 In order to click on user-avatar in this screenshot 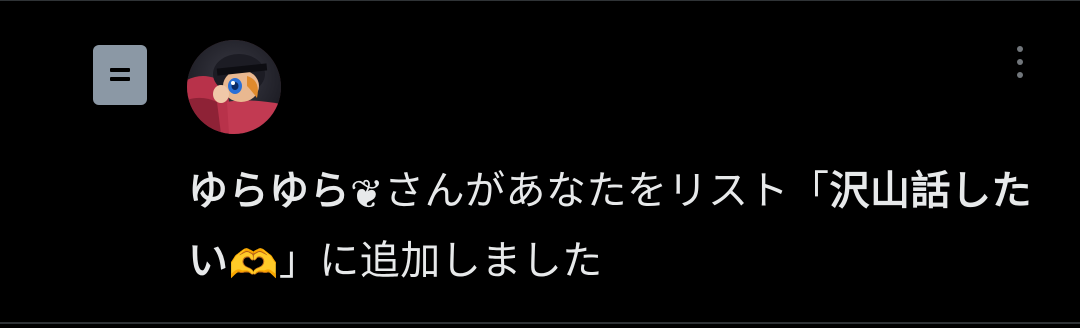, I will do `click(234, 87)`.